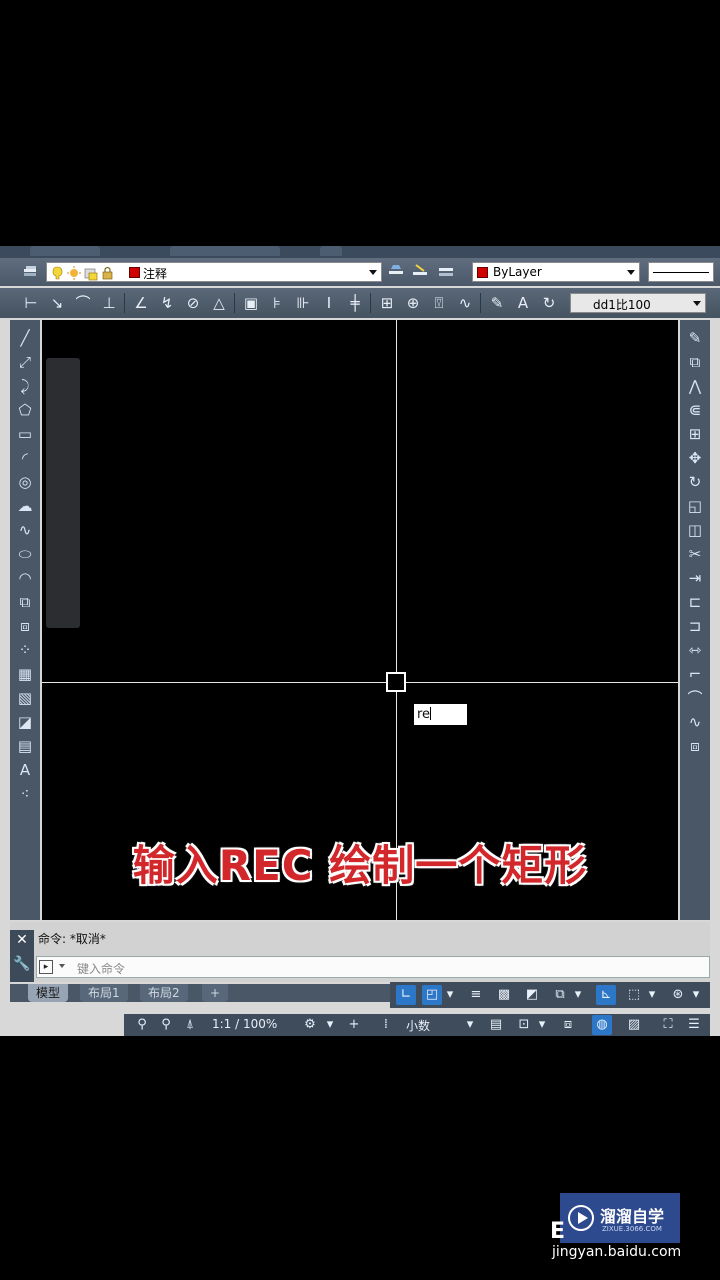 The image size is (720, 1280). Describe the element at coordinates (303, 303) in the screenshot. I see `continue-dimension-icon: ⊪` at that location.